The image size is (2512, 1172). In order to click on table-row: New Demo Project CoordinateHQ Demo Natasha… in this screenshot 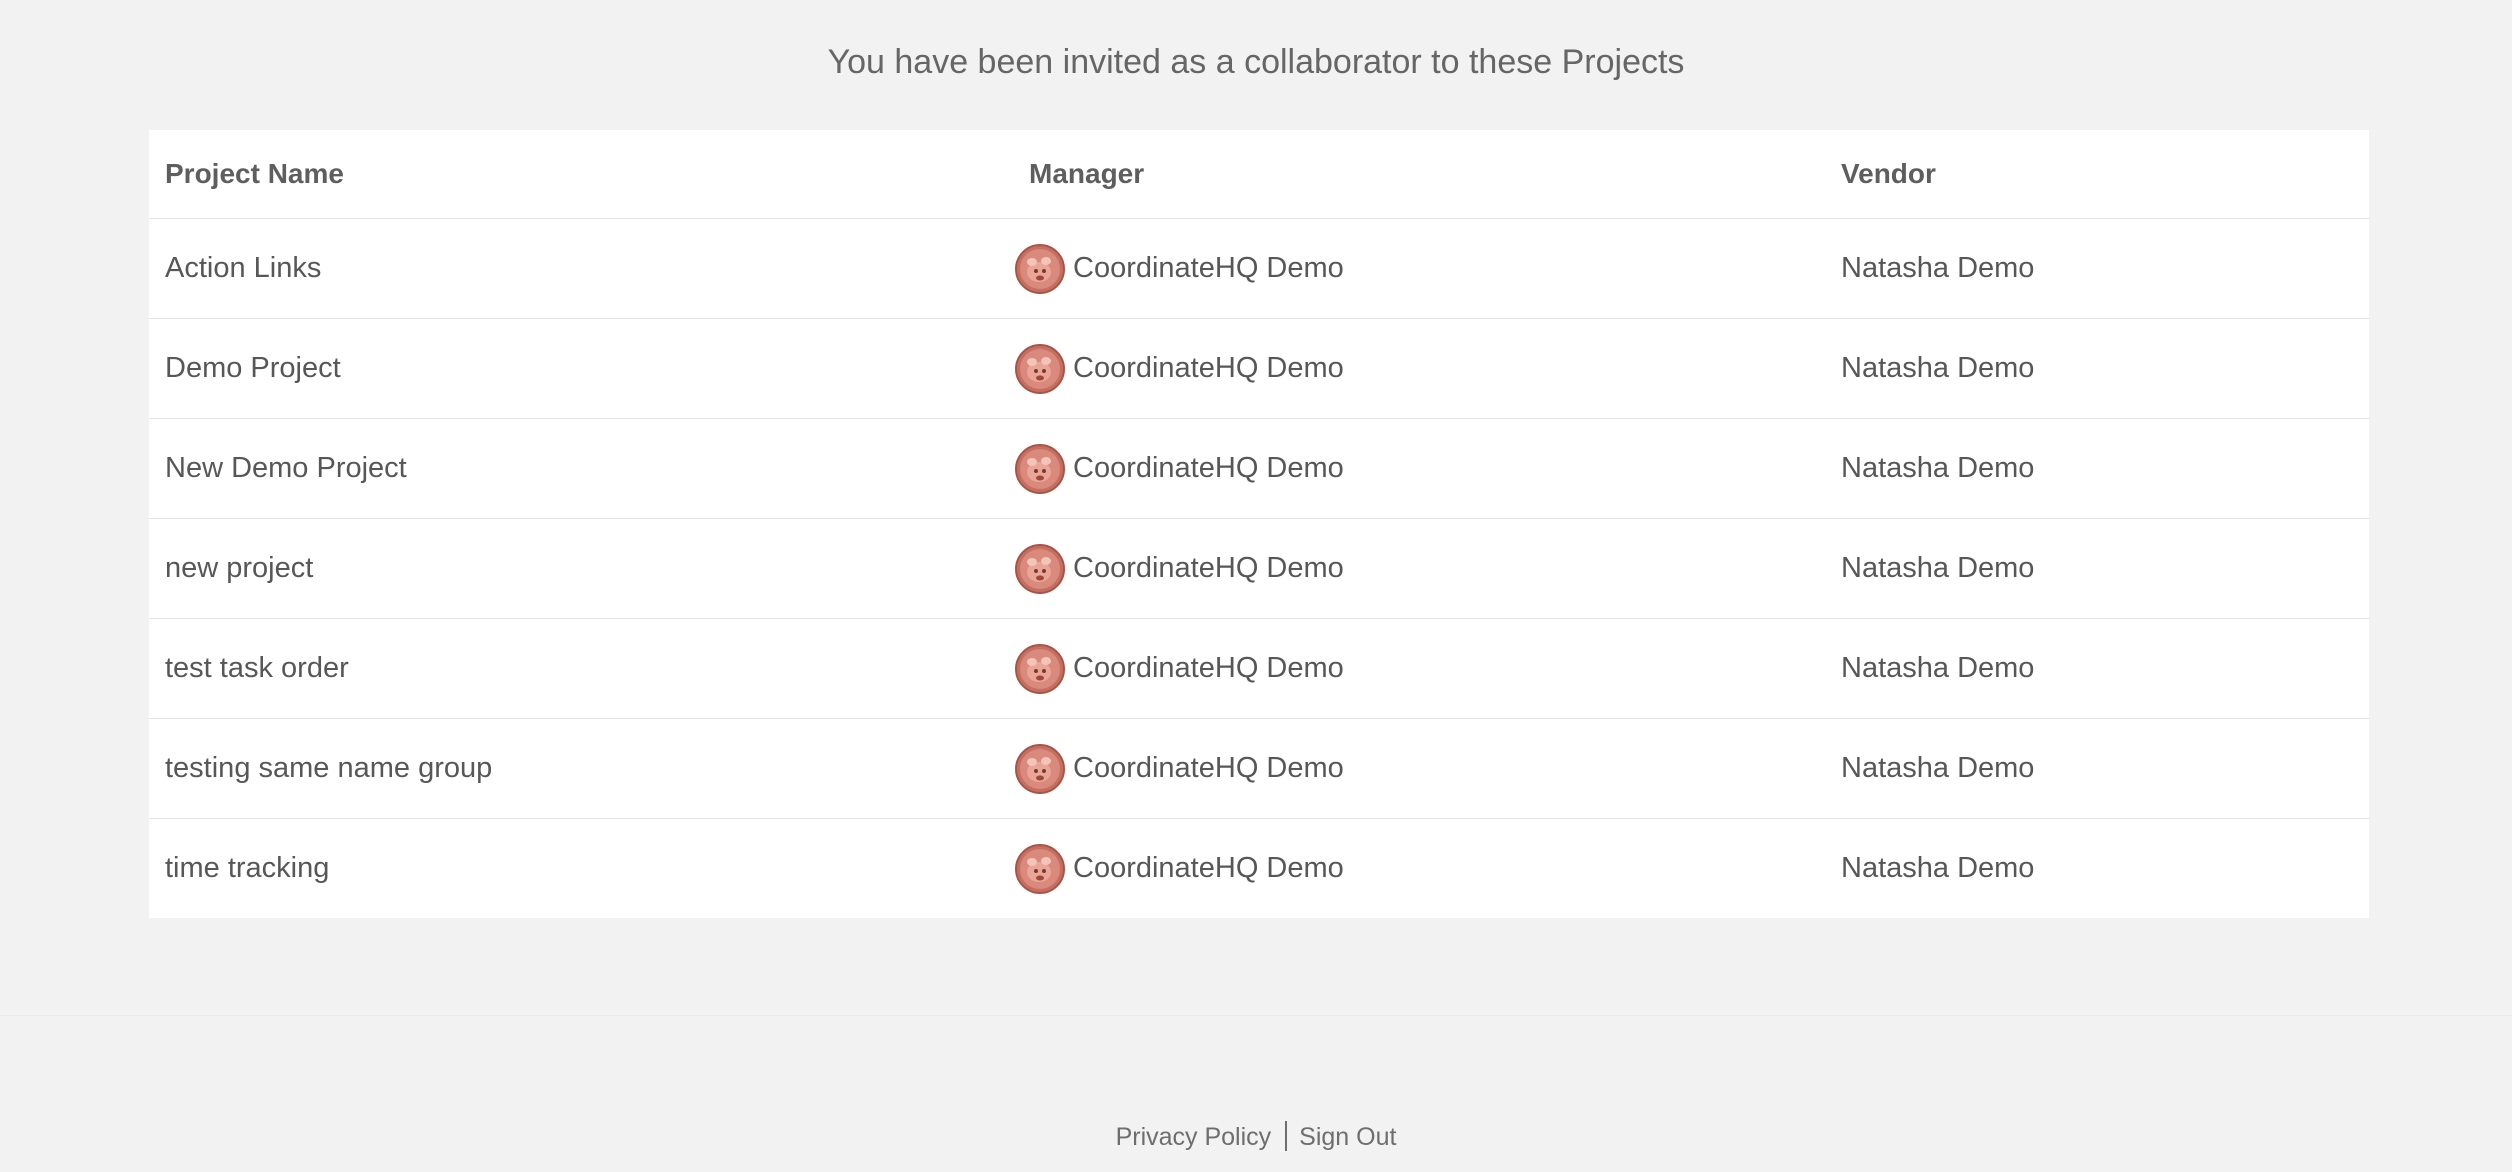, I will do `click(1259, 468)`.